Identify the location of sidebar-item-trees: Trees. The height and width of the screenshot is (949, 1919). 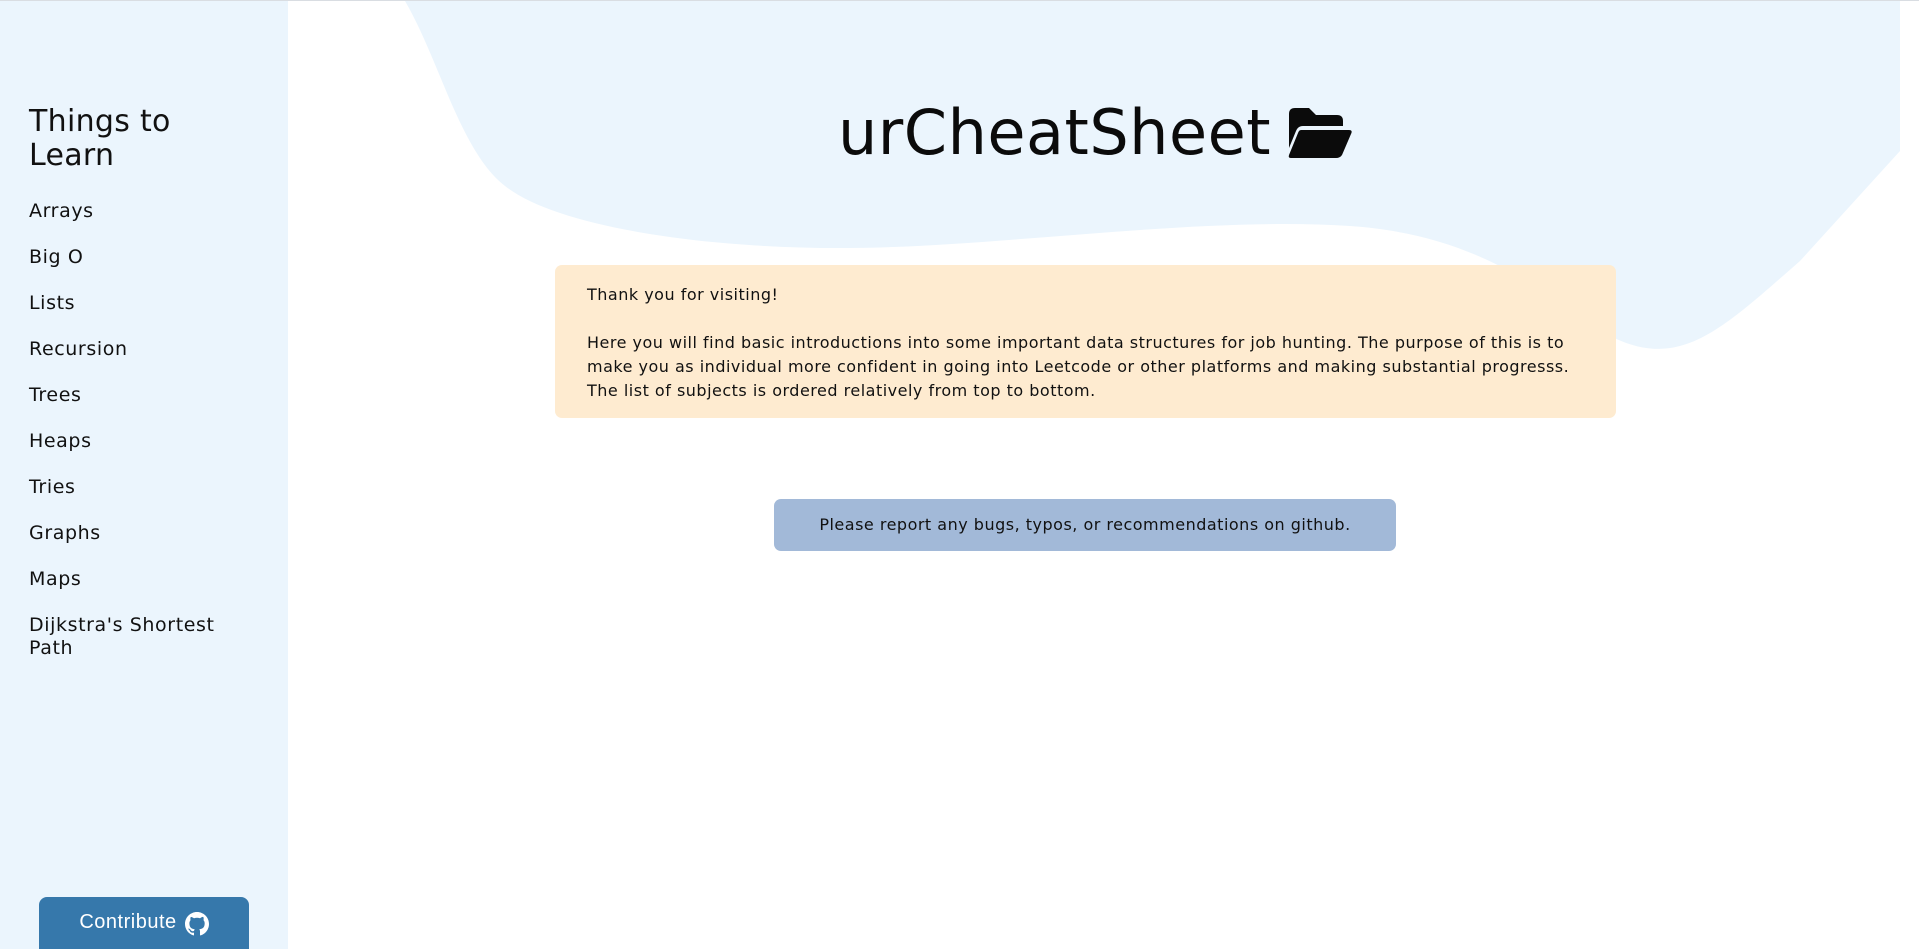
(144, 407).